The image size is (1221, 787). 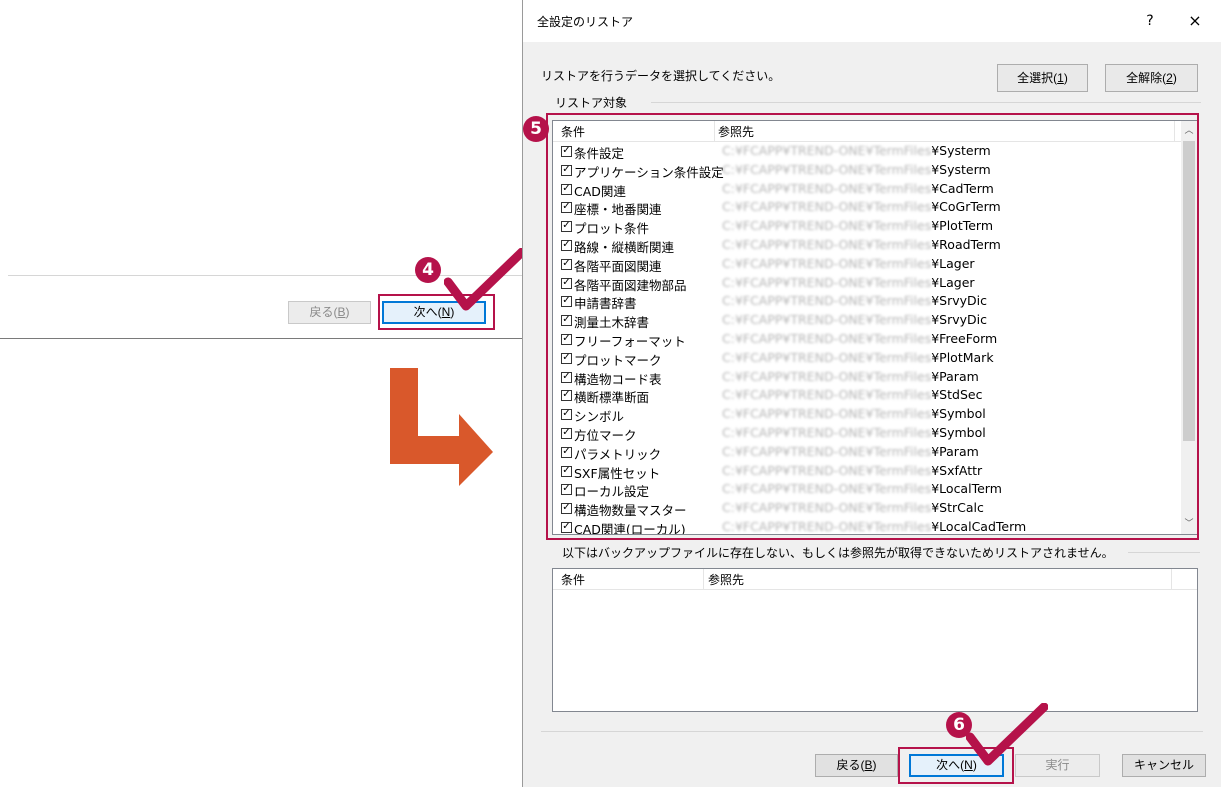 What do you see at coordinates (573, 579) in the screenshot?
I see `skipped-column-condition: 条件` at bounding box center [573, 579].